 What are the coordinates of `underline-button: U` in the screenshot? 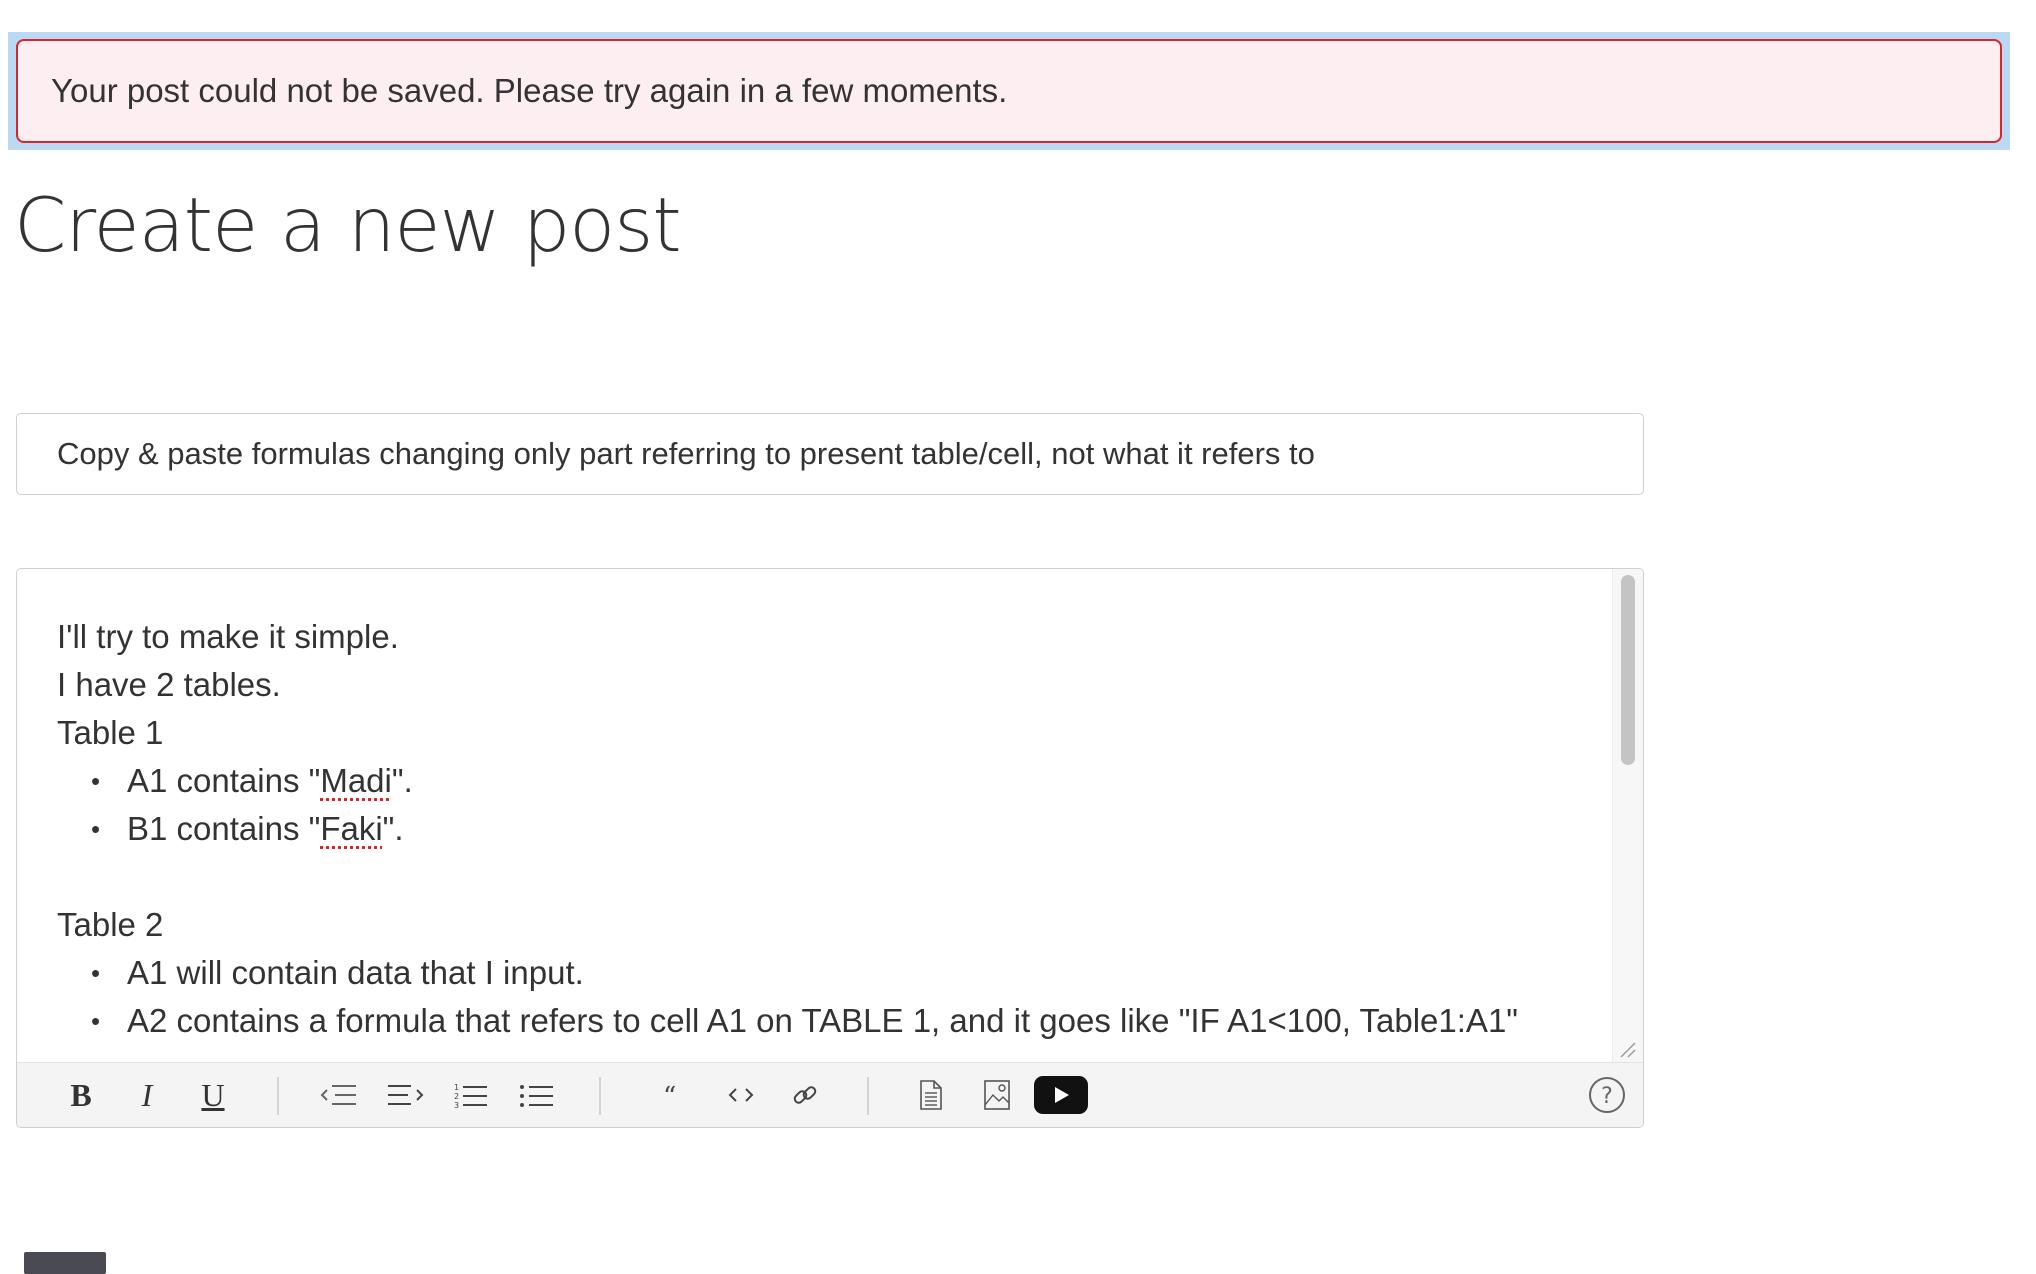 It's located at (213, 1095).